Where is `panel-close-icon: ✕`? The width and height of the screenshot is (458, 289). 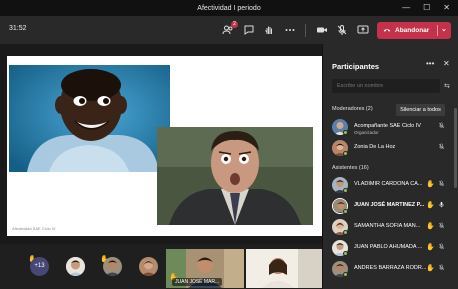 panel-close-icon: ✕ is located at coordinates (446, 63).